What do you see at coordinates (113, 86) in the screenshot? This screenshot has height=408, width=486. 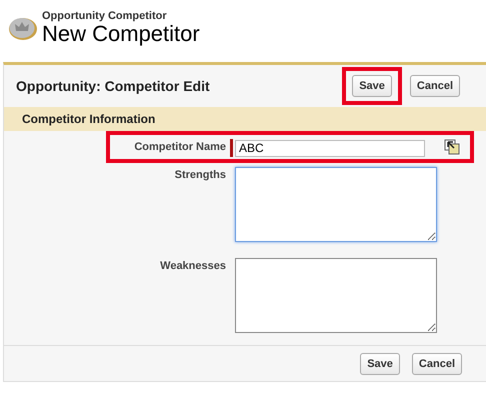 I see `panel-title: Opportunity: Competitor Edit` at bounding box center [113, 86].